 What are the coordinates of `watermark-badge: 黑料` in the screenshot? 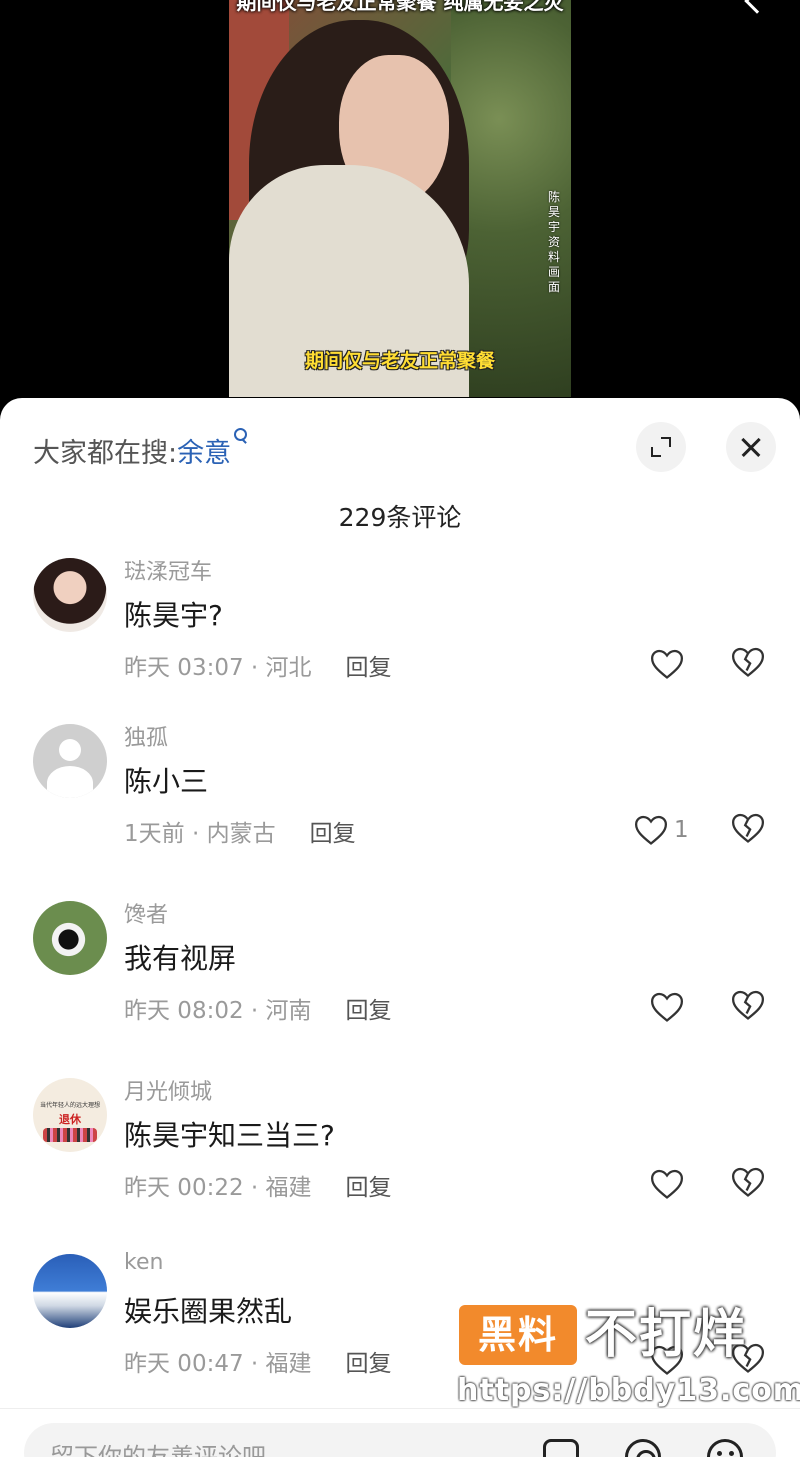 It's located at (518, 1335).